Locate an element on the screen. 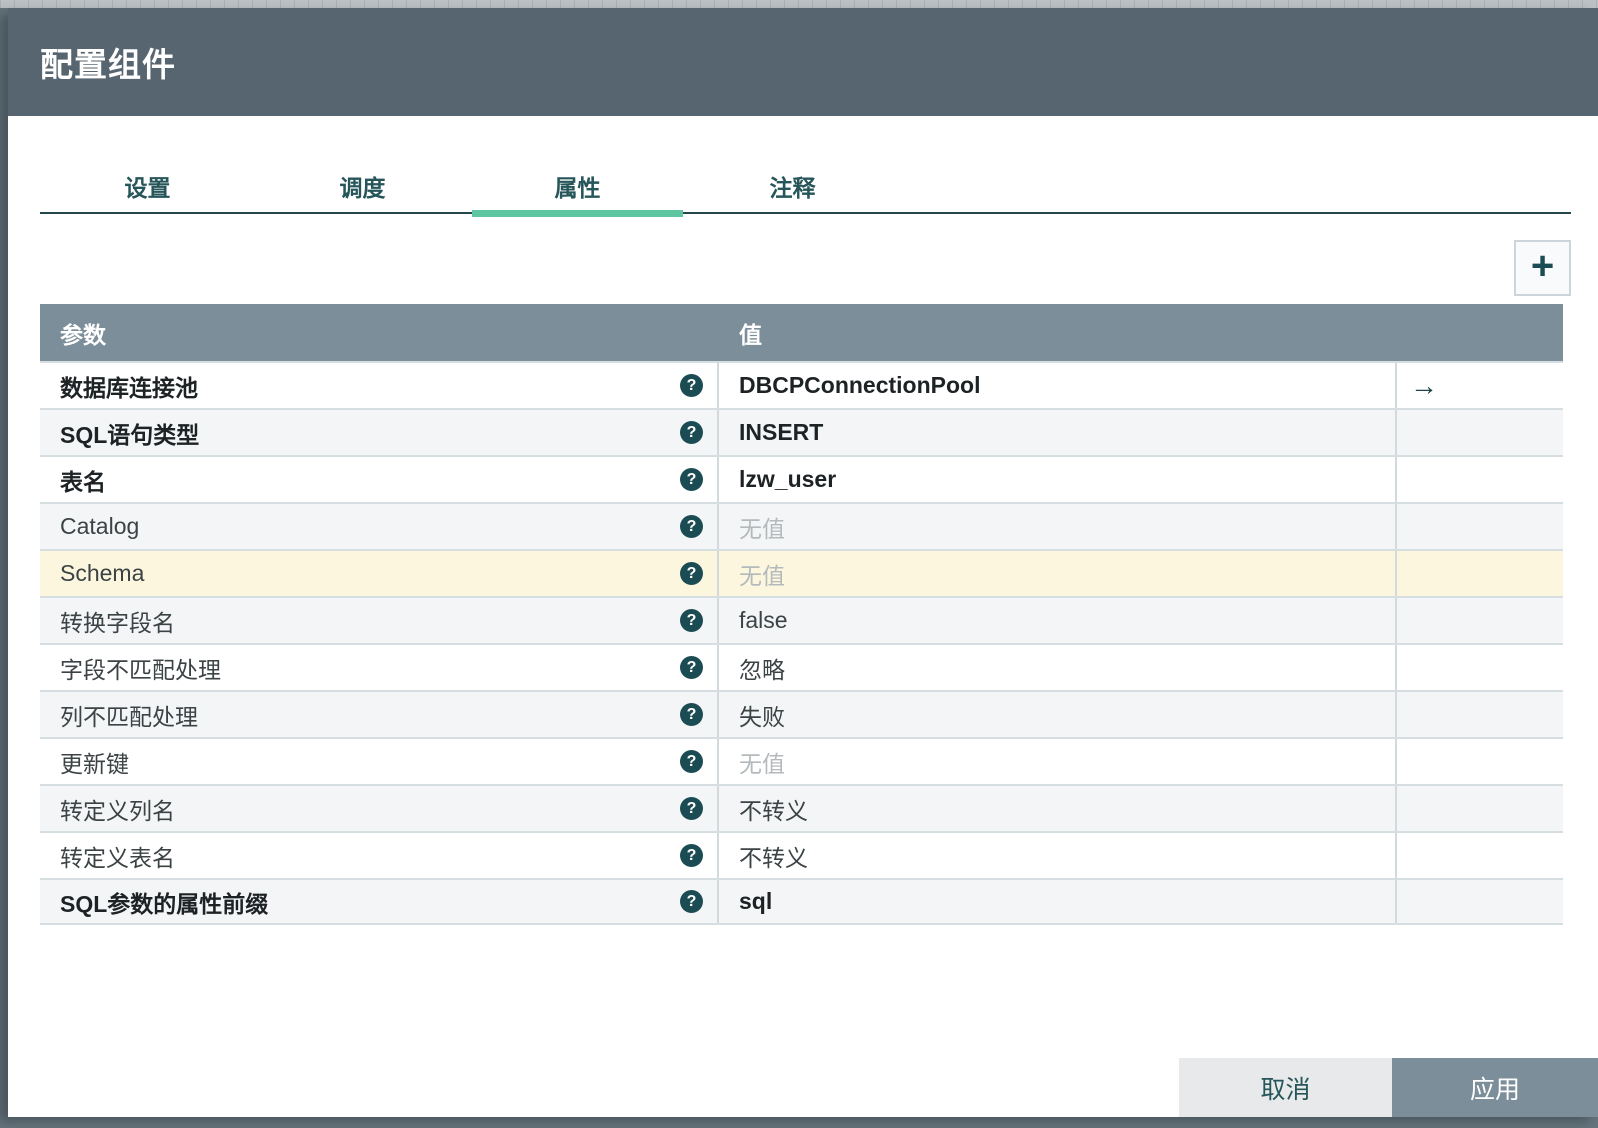  parameter-name: SQL语句类型 is located at coordinates (130, 434).